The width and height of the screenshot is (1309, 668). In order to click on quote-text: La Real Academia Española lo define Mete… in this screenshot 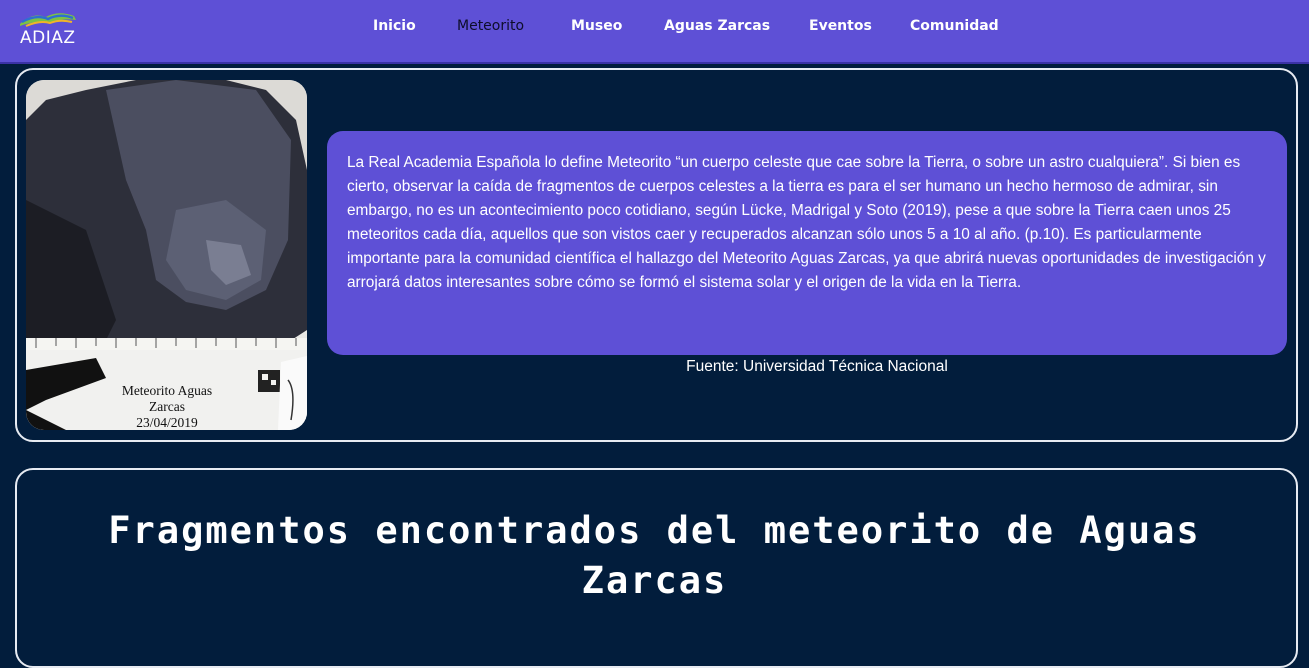, I will do `click(806, 222)`.